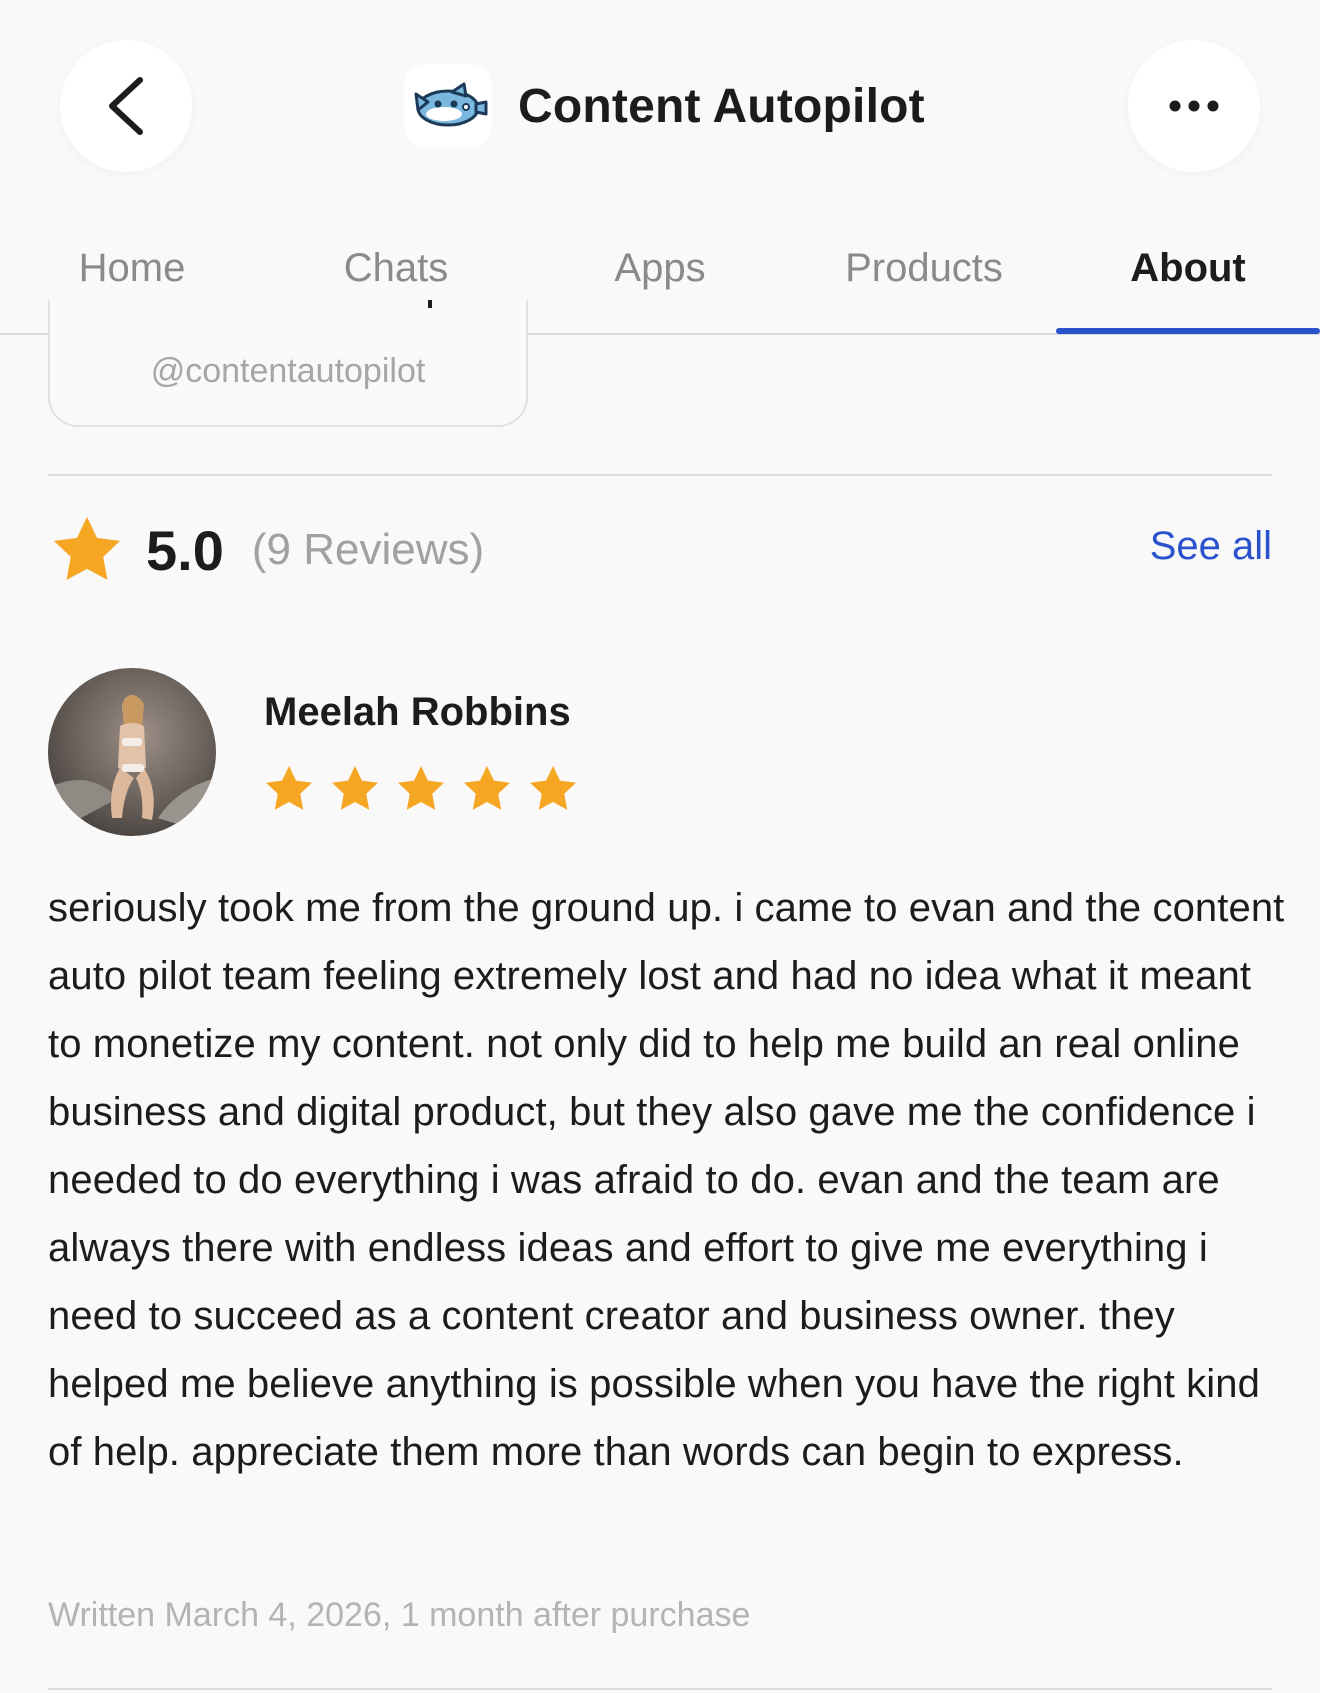  Describe the element at coordinates (430, 304) in the screenshot. I see `clipped-text-fragment` at that location.